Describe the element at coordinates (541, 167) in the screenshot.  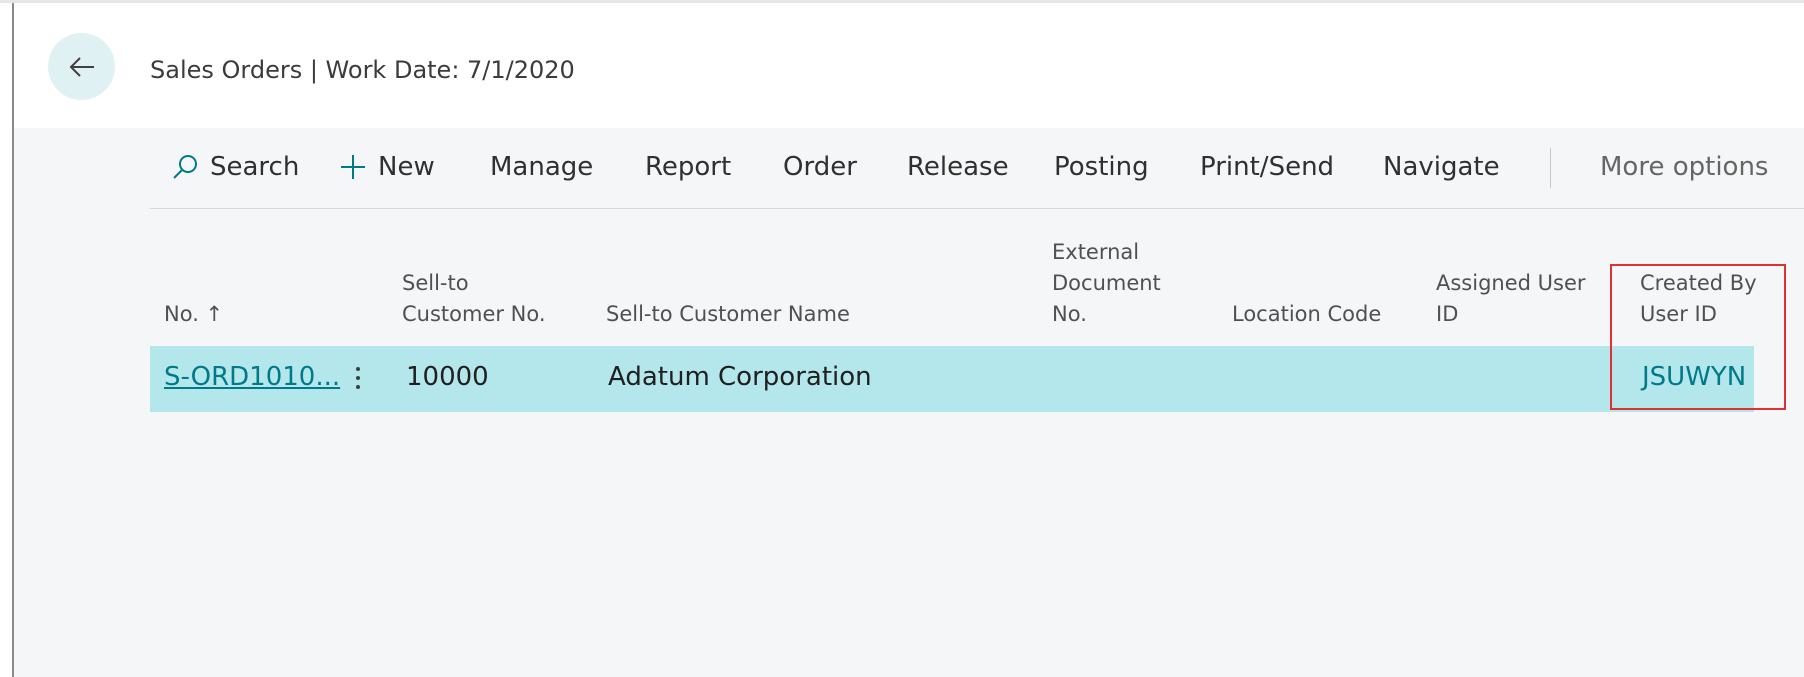
I see `manage-menu: Manage` at that location.